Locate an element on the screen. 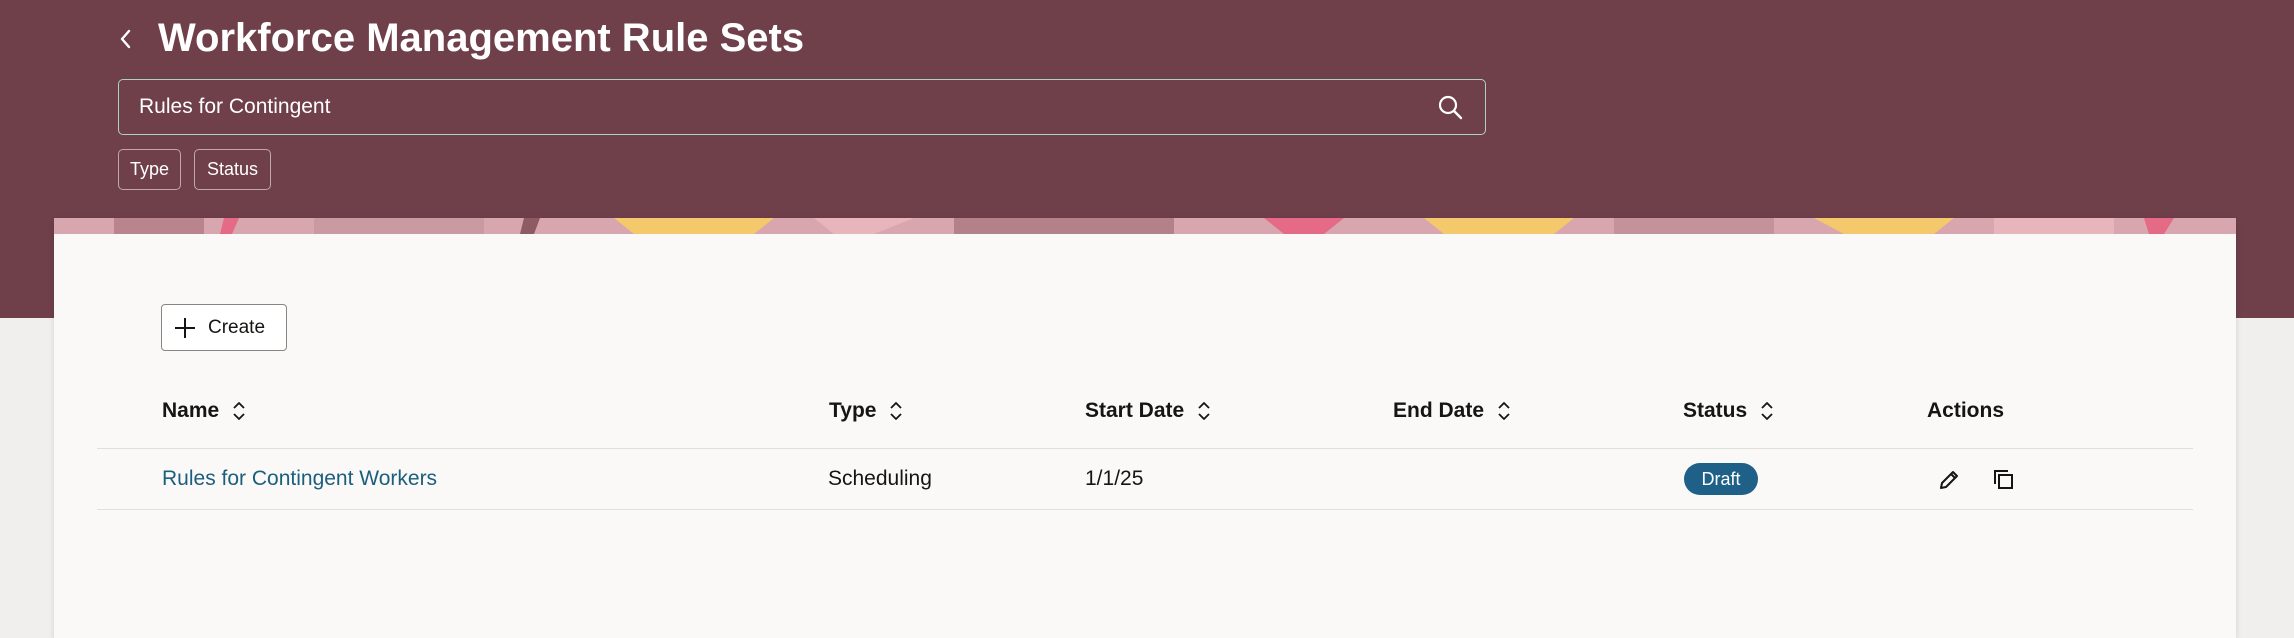  column-header-actions: Actions is located at coordinates (1965, 411).